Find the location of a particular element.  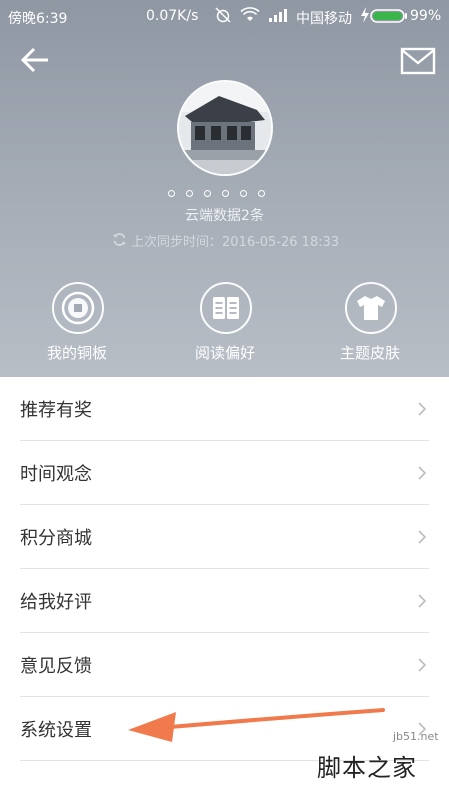

tshirt-icon-circle is located at coordinates (371, 308).